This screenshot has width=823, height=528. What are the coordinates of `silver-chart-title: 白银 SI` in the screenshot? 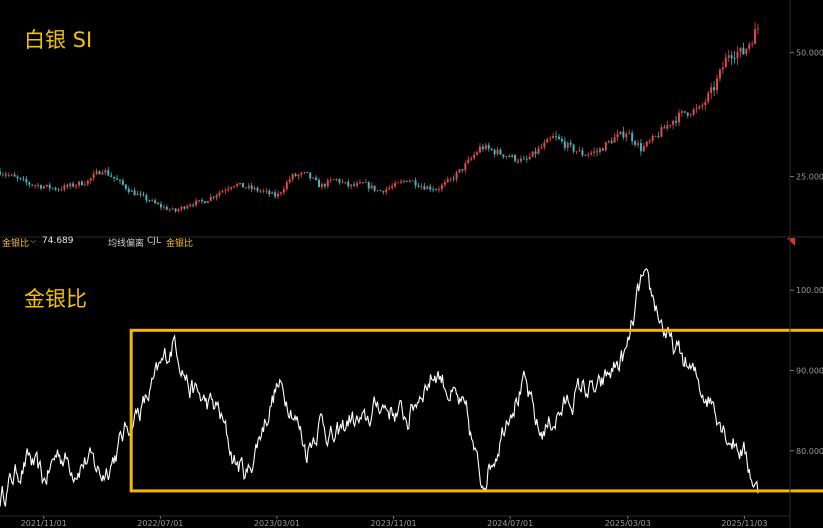 It's located at (58, 40).